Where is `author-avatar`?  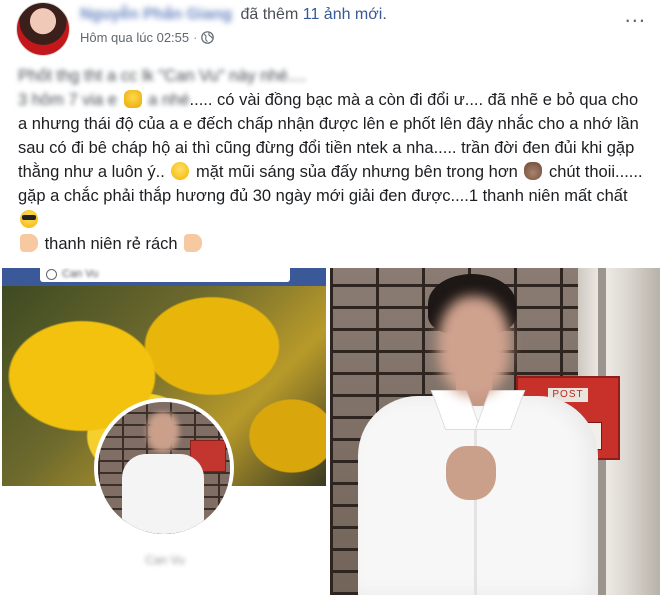
author-avatar is located at coordinates (43, 29).